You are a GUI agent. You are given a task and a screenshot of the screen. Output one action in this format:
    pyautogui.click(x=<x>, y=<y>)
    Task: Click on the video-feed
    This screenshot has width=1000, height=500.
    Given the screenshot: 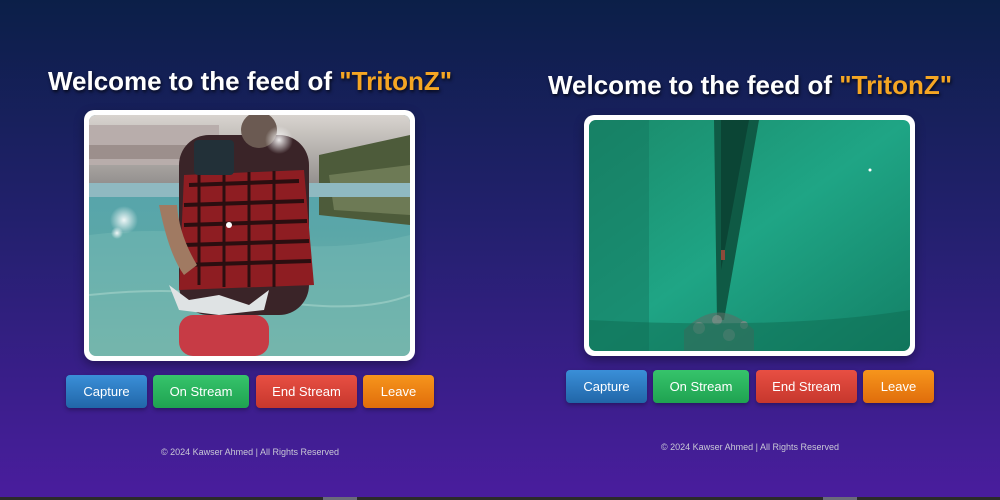 What is the action you would take?
    pyautogui.click(x=749, y=235)
    